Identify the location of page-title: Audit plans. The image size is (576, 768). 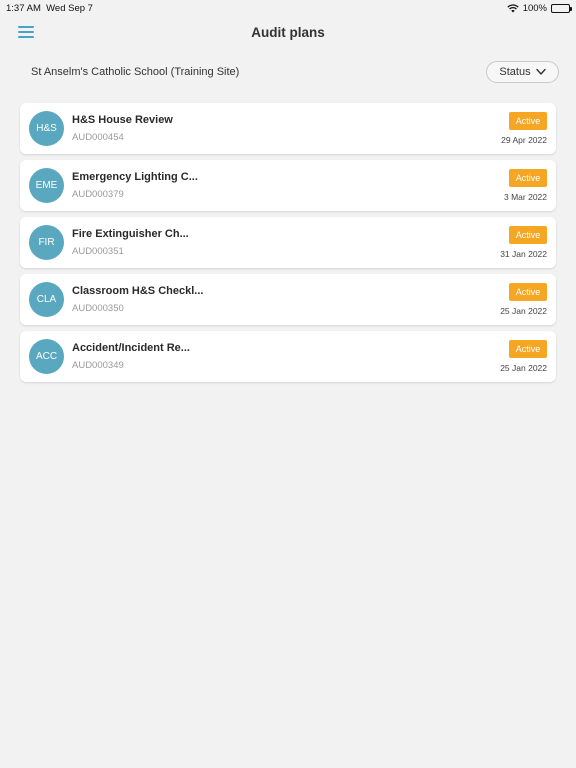
(288, 32).